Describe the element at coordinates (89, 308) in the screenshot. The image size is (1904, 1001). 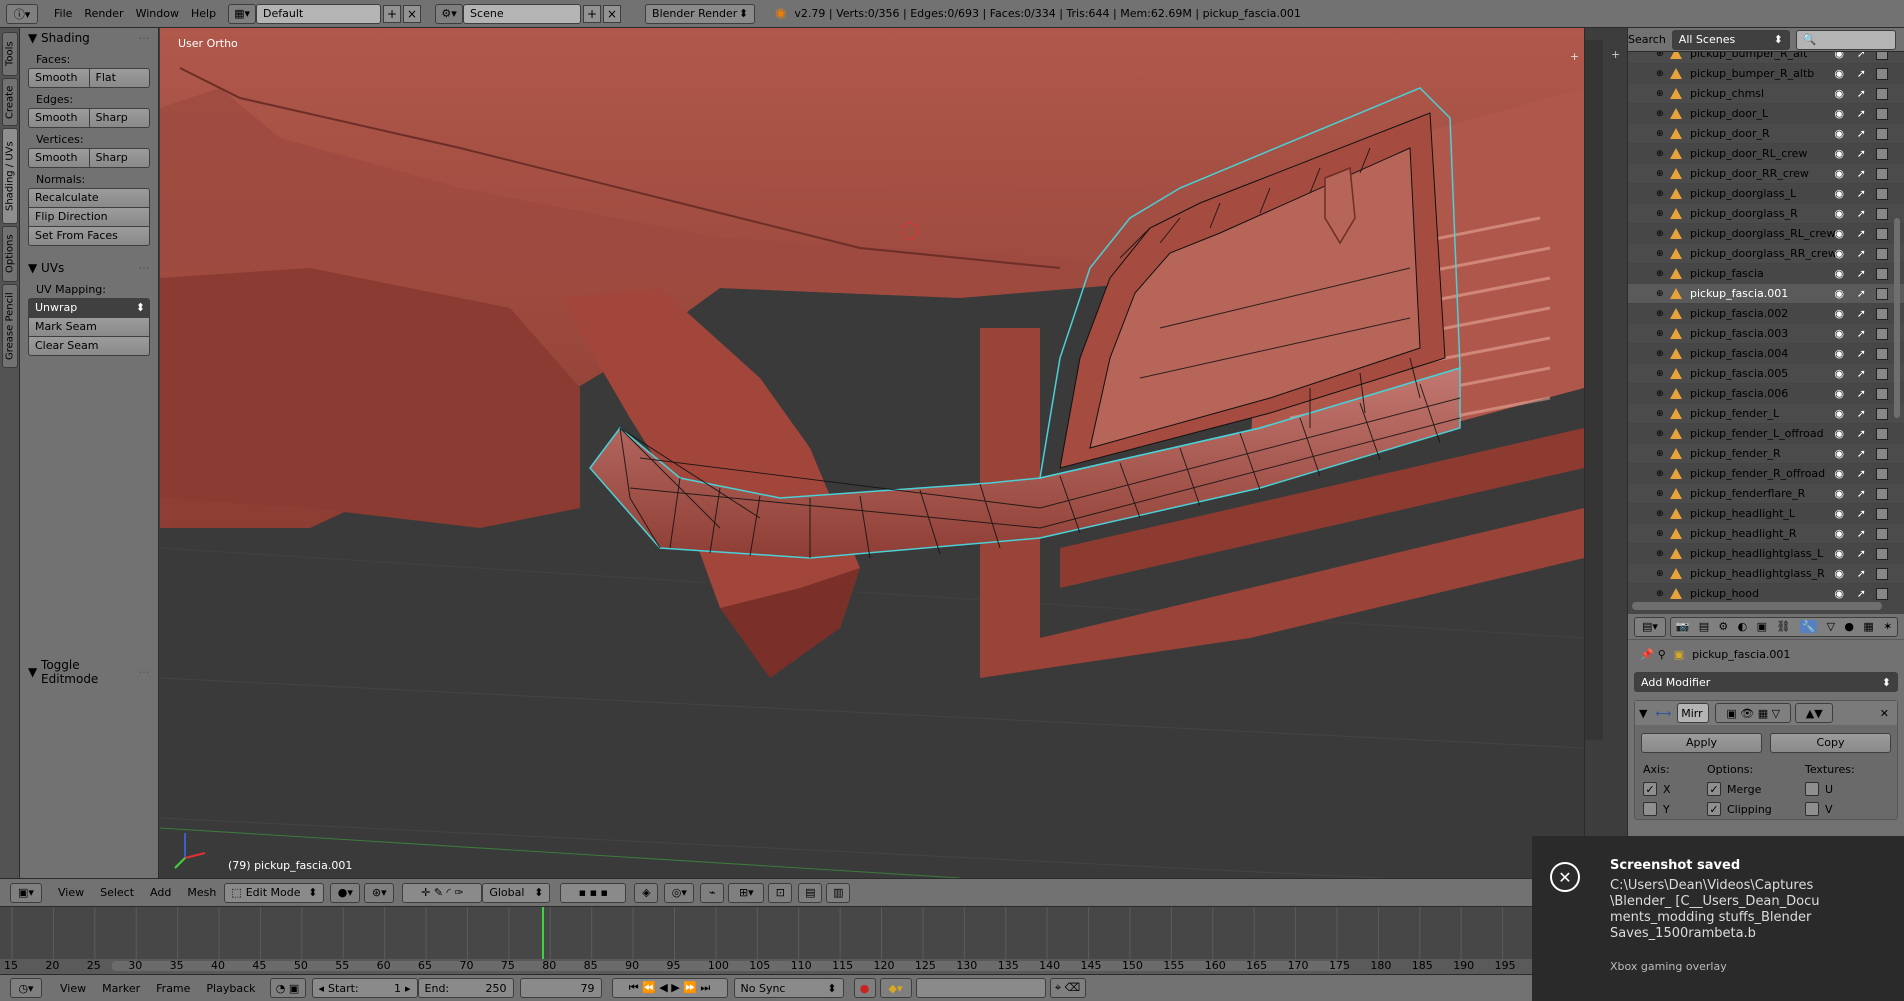
I see `unwrap-menu: Unwrap ⬍` at that location.